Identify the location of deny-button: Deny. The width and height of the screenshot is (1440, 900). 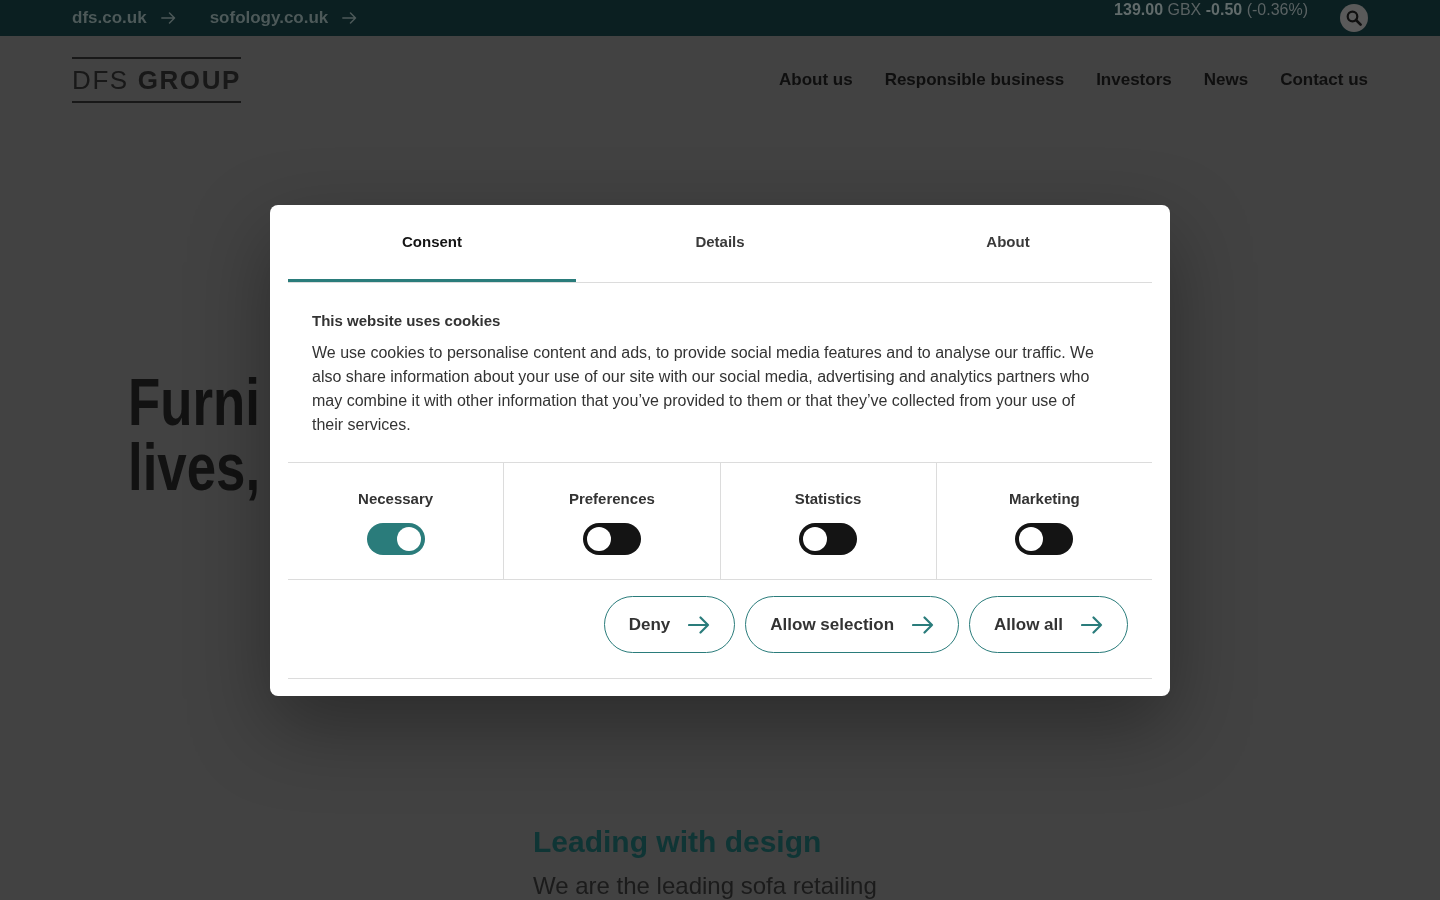
(669, 624).